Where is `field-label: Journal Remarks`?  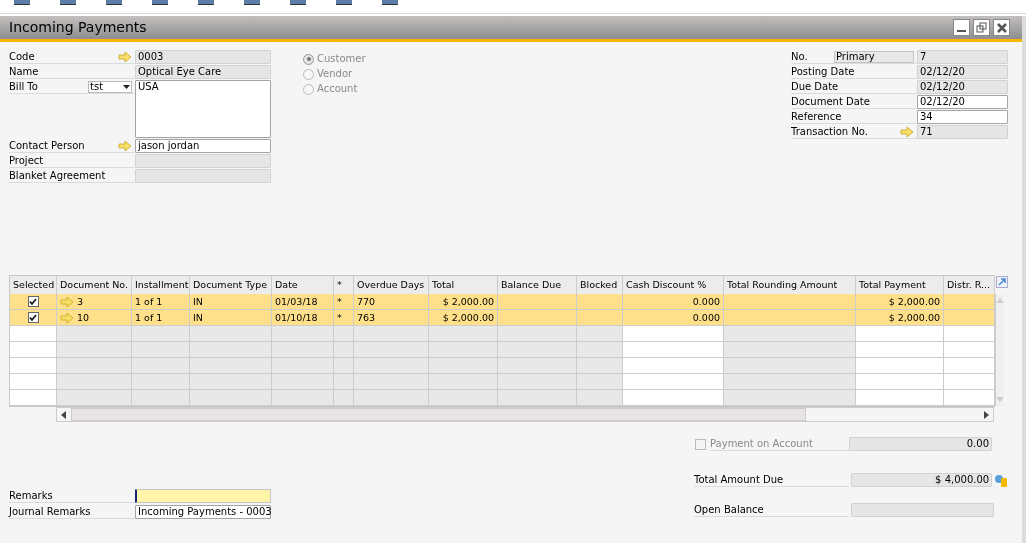 field-label: Journal Remarks is located at coordinates (50, 511).